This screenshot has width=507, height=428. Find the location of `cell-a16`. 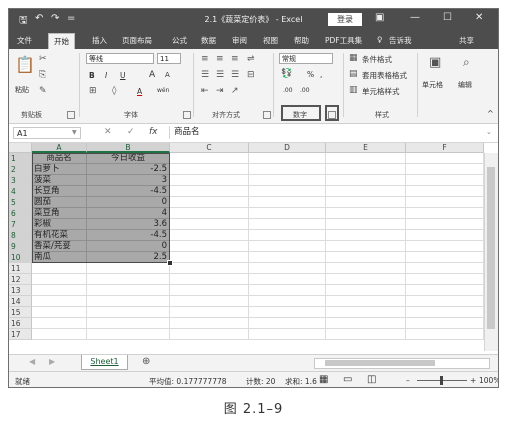

cell-a16 is located at coordinates (59, 323).